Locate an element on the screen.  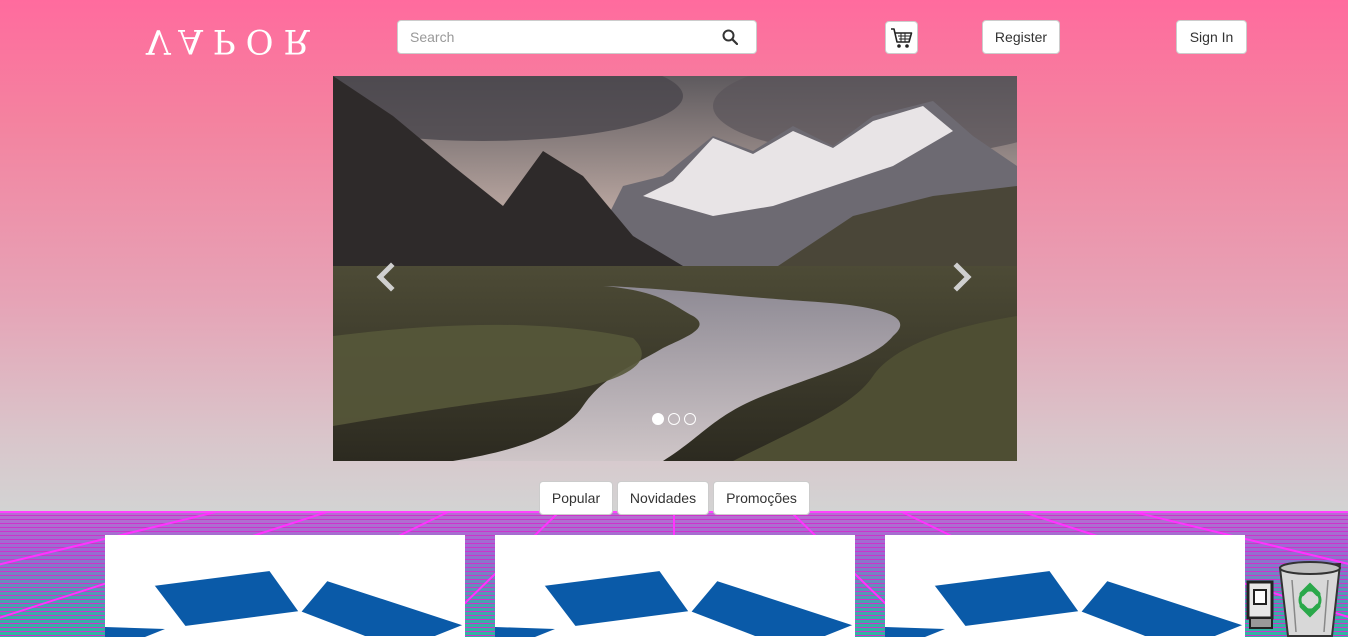
pixel-decoration-icon is located at coordinates (1260, 604).